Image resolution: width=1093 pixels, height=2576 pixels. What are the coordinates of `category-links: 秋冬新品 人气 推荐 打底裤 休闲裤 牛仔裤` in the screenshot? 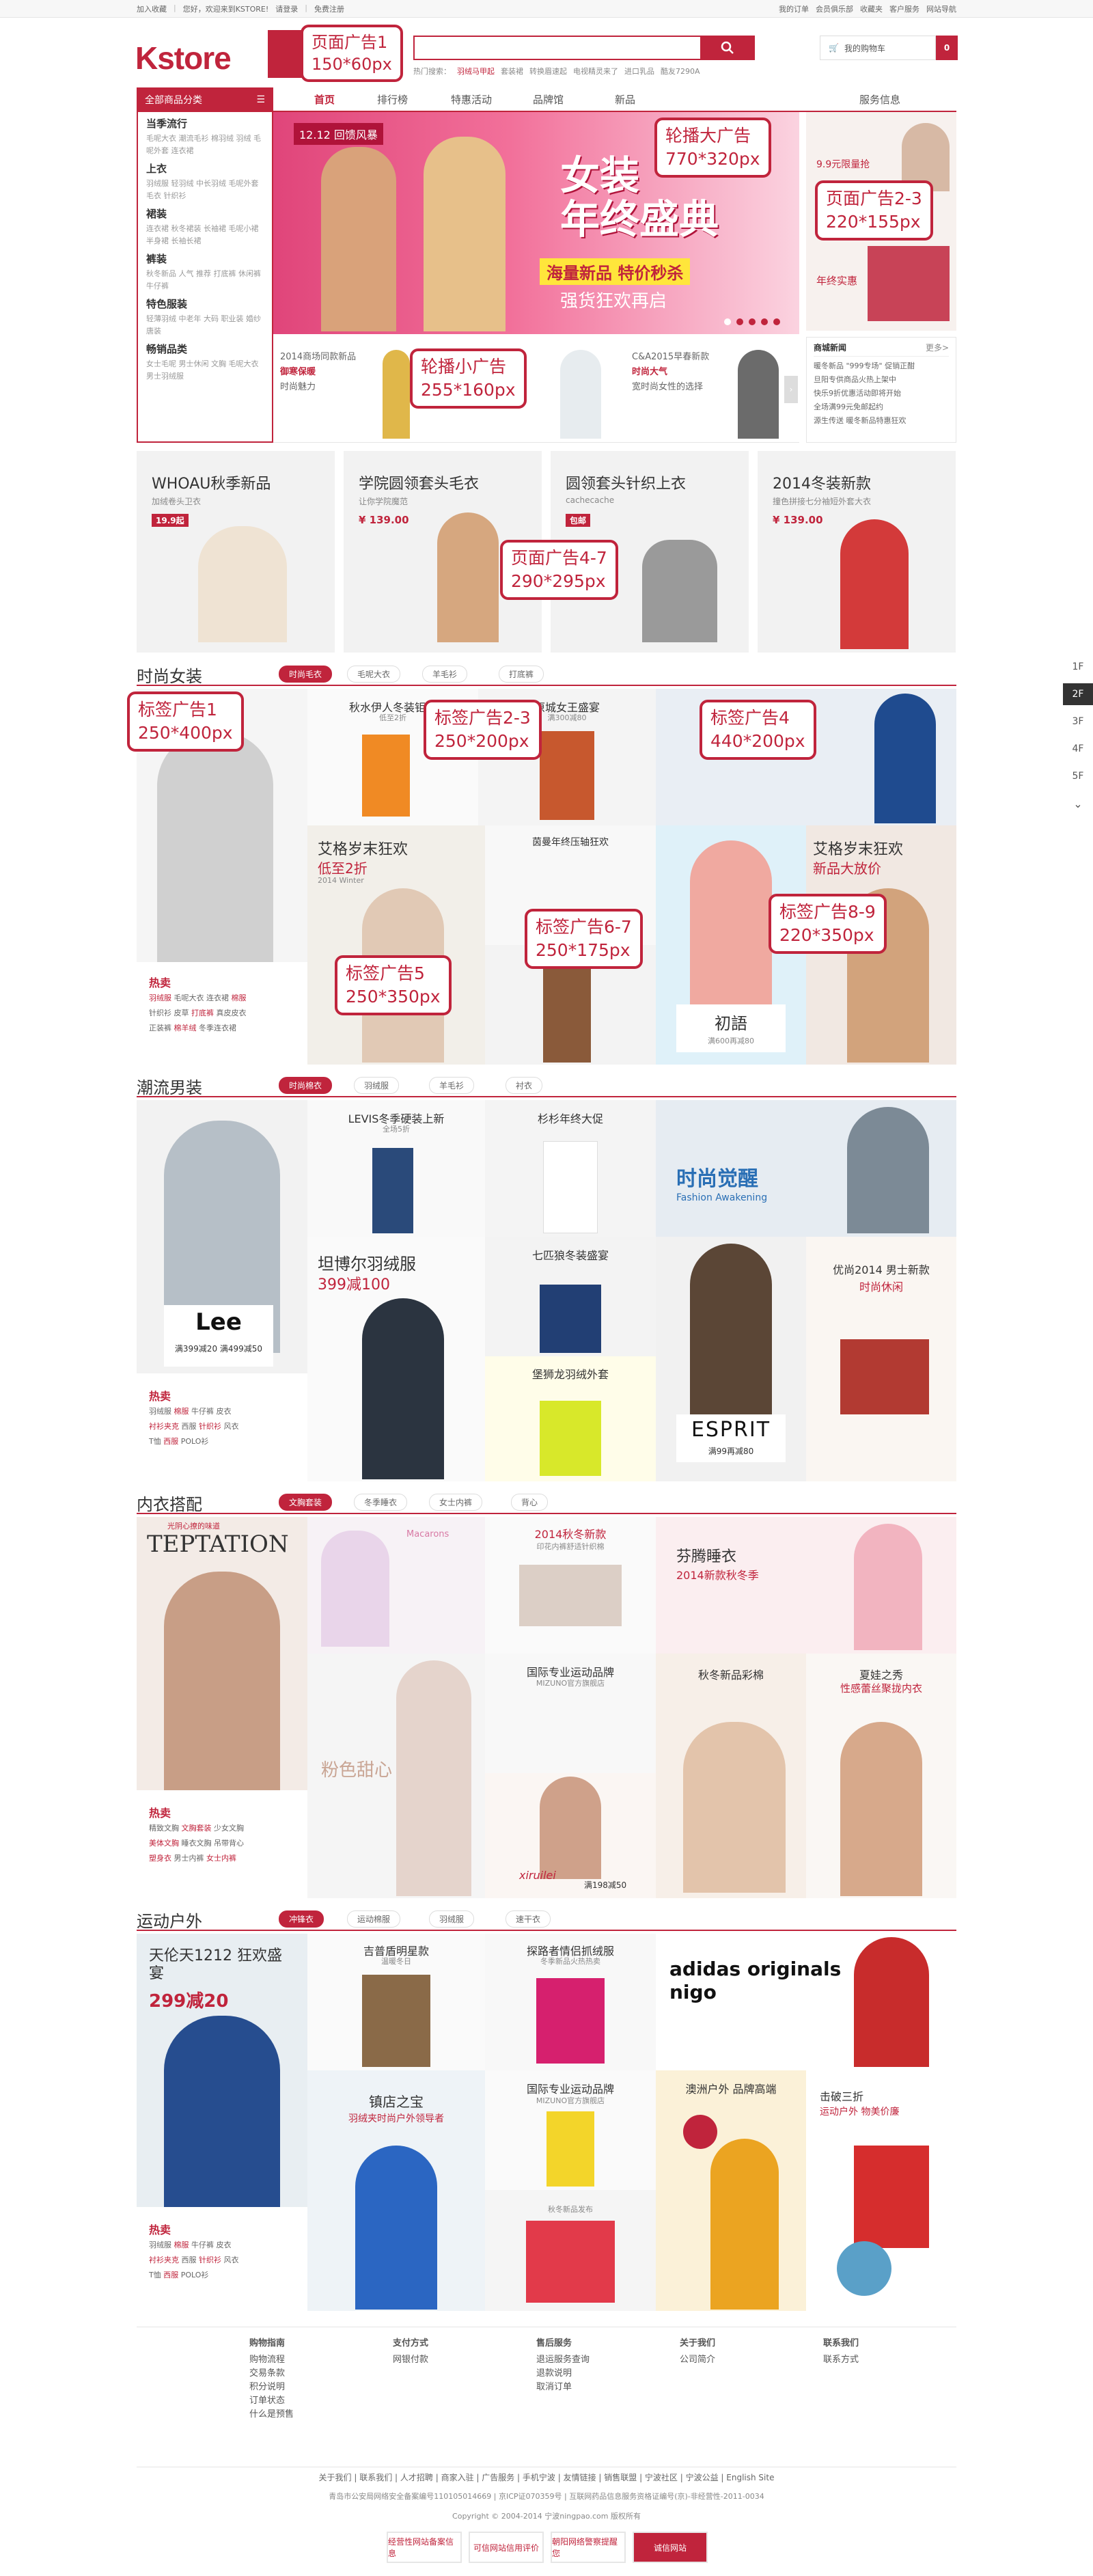 It's located at (205, 280).